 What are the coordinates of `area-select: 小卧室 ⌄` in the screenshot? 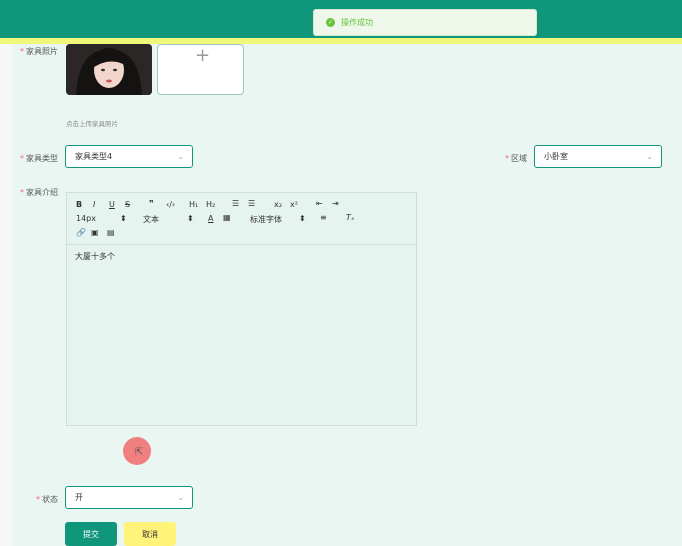 It's located at (598, 156).